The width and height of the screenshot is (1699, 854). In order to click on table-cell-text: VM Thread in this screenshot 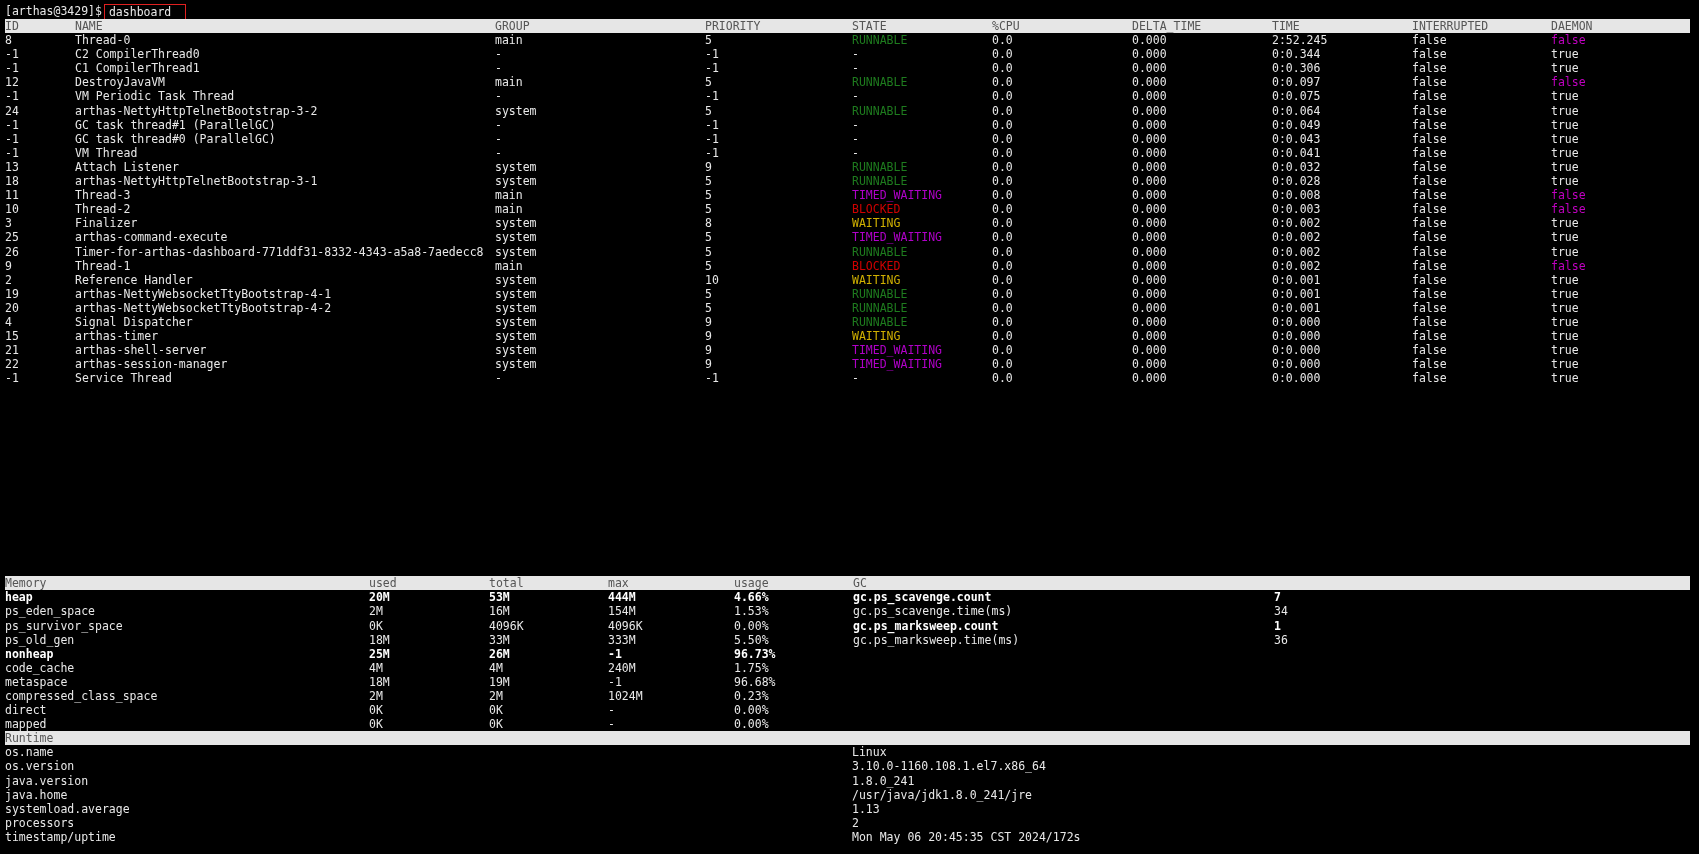, I will do `click(107, 152)`.